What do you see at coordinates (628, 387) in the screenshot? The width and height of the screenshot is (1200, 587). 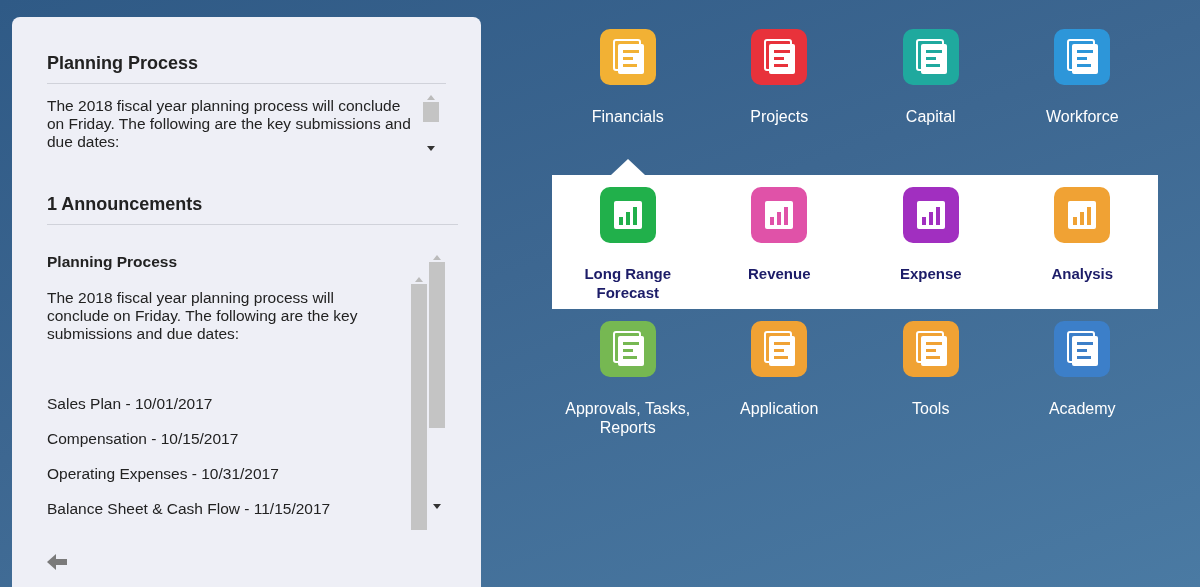 I see `app-tile: Approvals, Tasks, Reports` at bounding box center [628, 387].